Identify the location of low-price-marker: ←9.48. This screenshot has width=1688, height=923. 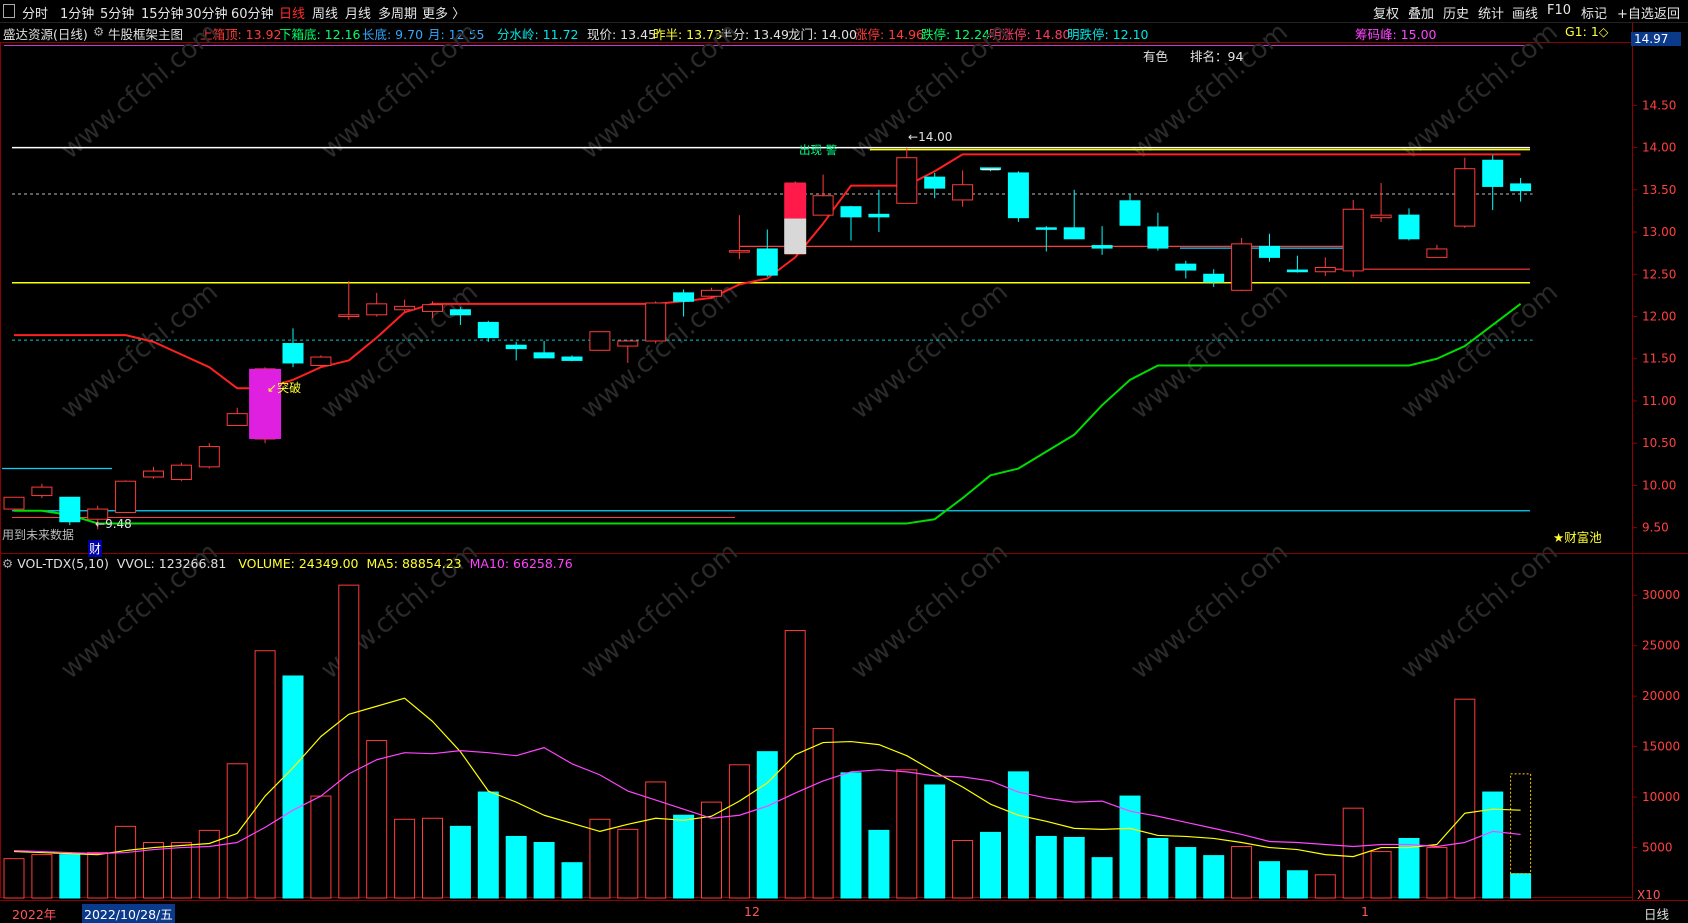
(113, 524).